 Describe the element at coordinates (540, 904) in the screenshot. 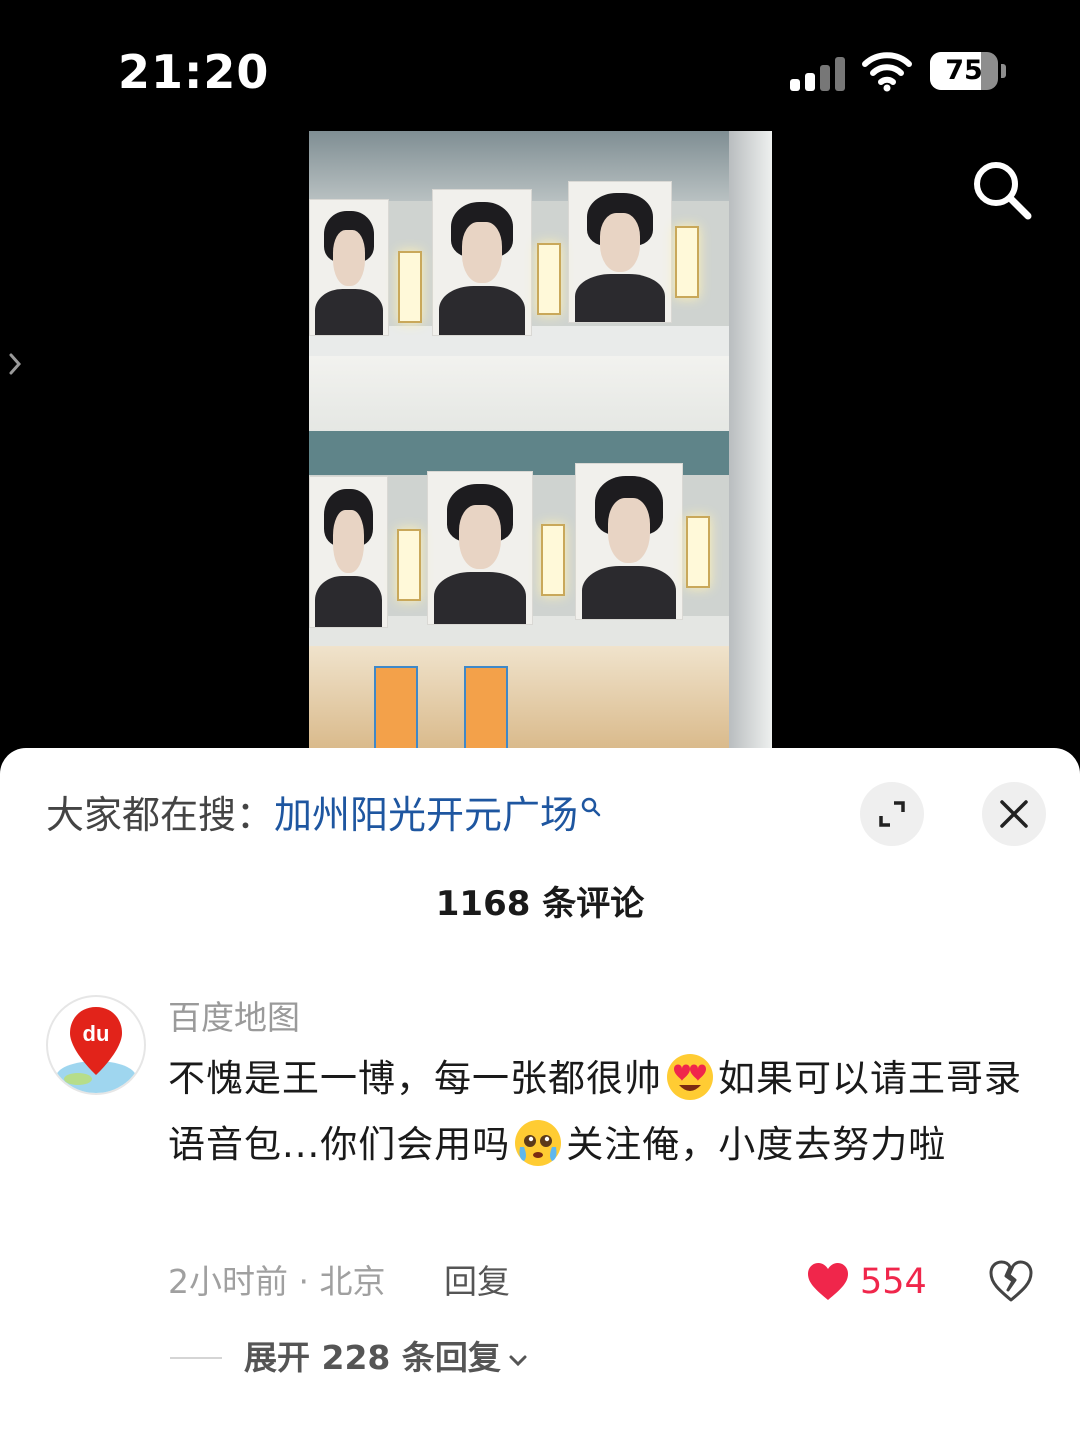

I see `comment-count: 1168 条评论` at that location.